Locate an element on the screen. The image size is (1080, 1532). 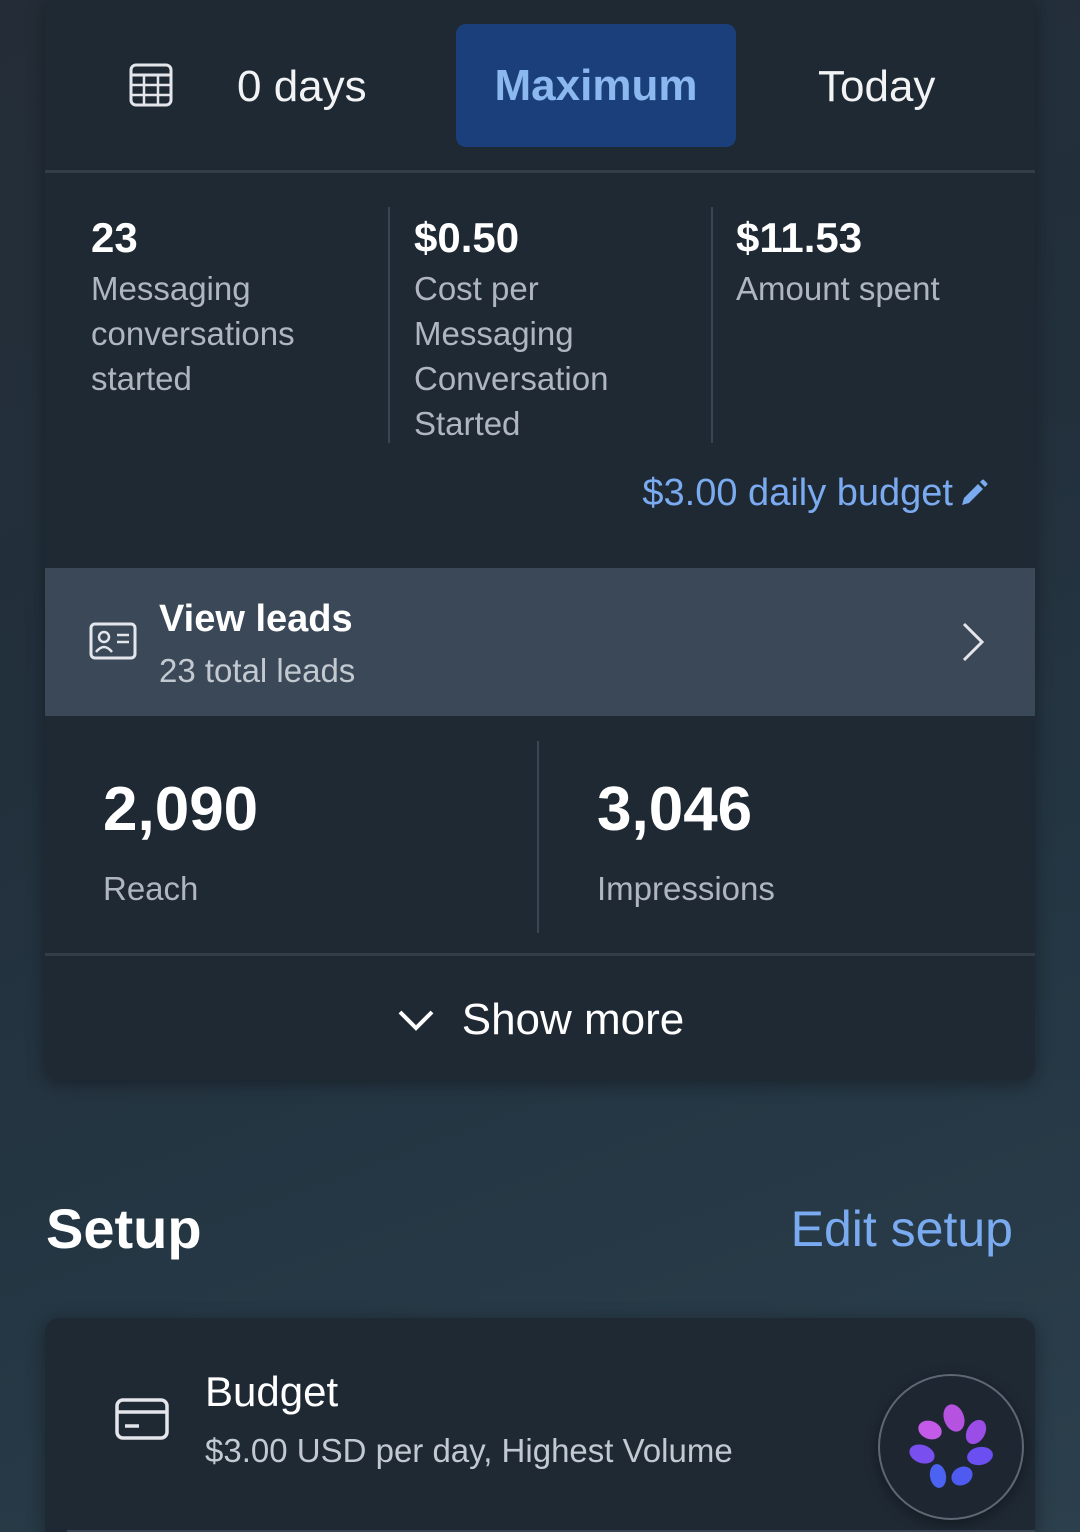
budget-description: $3.00 USD per day, Highest Volume is located at coordinates (469, 1450).